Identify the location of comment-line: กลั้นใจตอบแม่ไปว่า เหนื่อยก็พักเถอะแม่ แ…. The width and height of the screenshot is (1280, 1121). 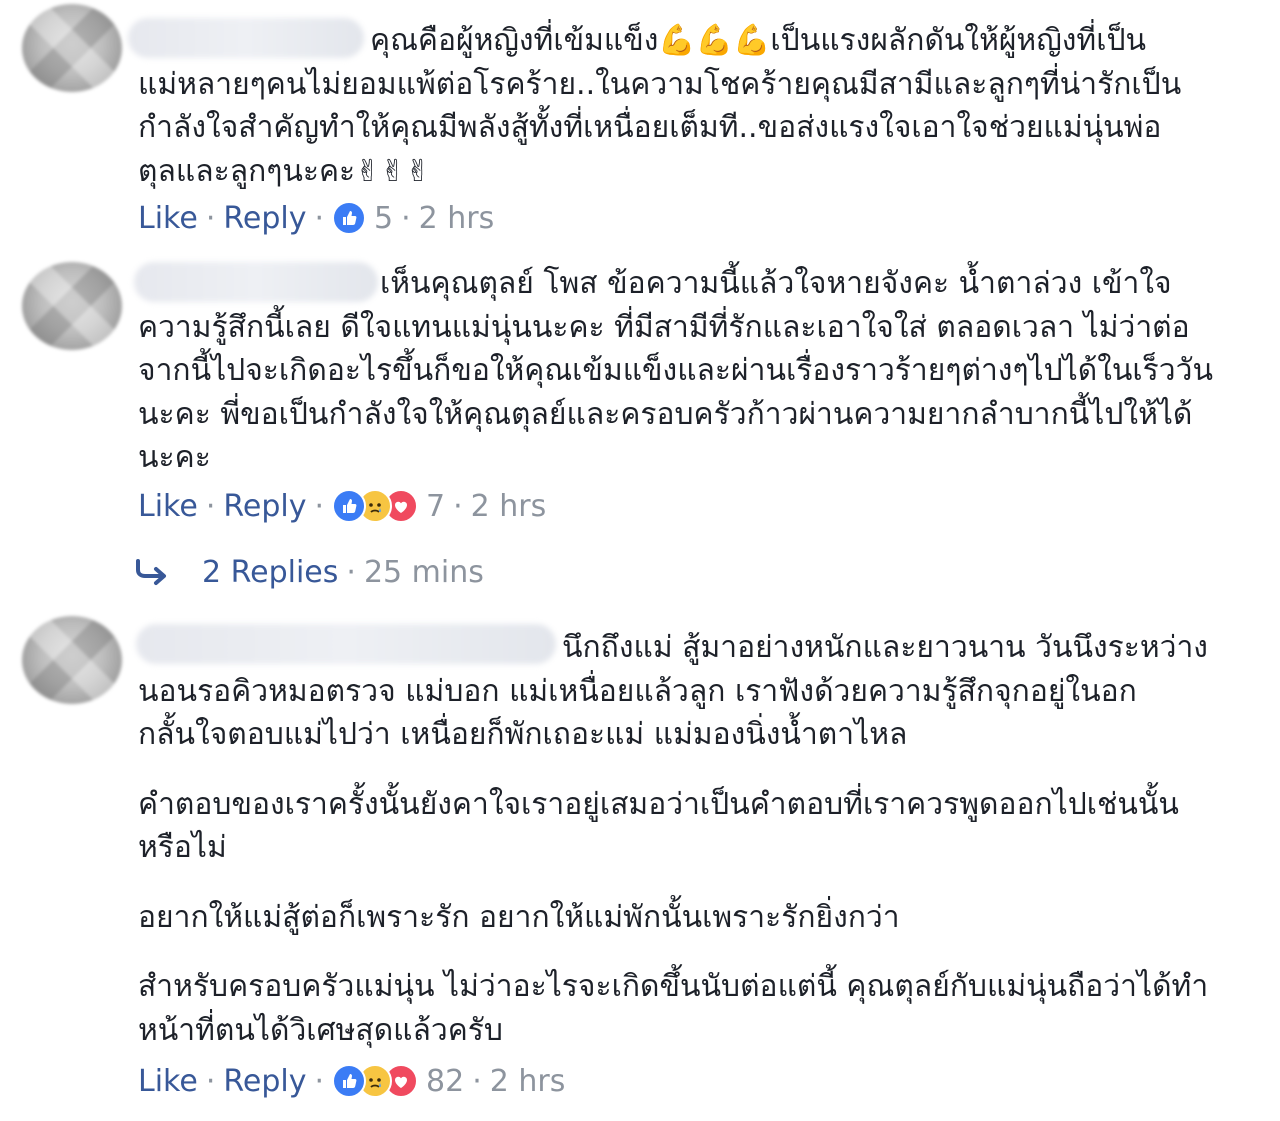
(523, 734).